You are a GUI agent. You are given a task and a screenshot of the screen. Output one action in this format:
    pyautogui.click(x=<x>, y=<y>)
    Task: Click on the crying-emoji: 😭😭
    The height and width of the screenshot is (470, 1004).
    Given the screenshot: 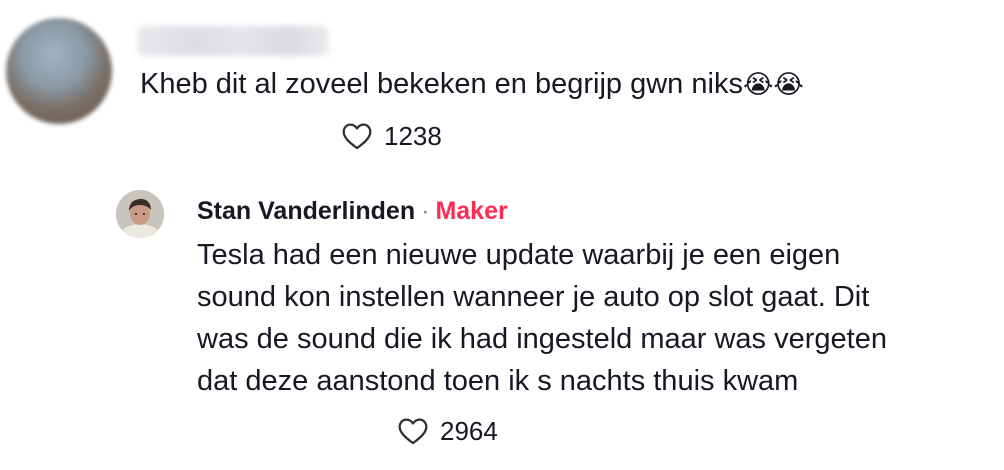 What is the action you would take?
    pyautogui.click(x=773, y=85)
    